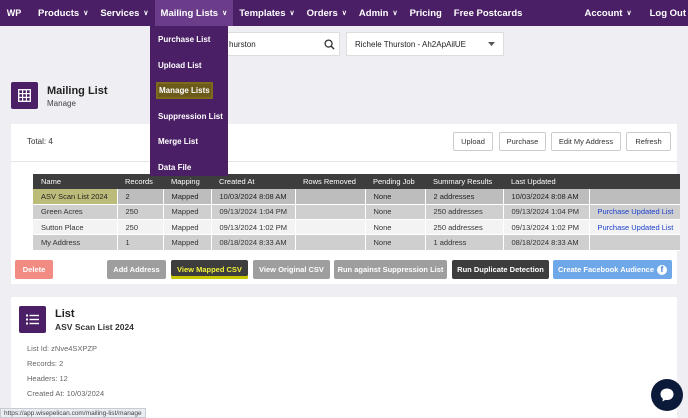 The height and width of the screenshot is (418, 688). I want to click on run-duplicate-detection-button: Run Duplicate Detection, so click(500, 269).